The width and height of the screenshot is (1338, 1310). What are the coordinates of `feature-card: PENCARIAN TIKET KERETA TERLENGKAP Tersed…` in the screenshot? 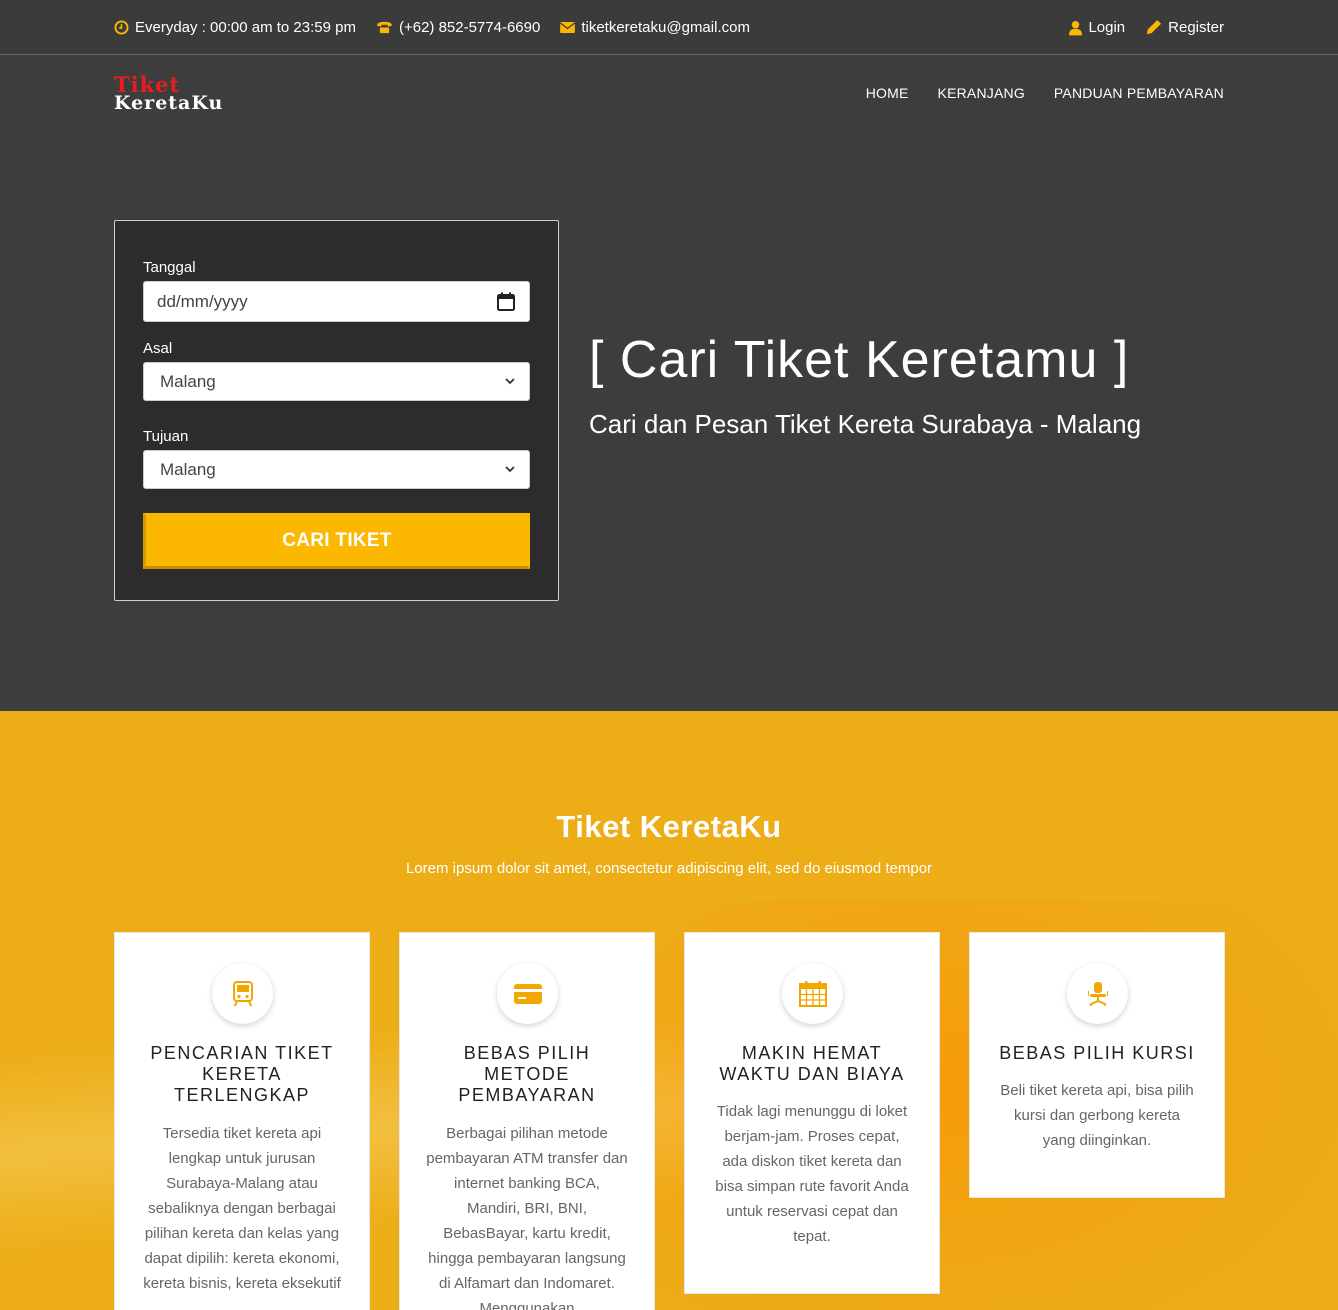 It's located at (242, 1121).